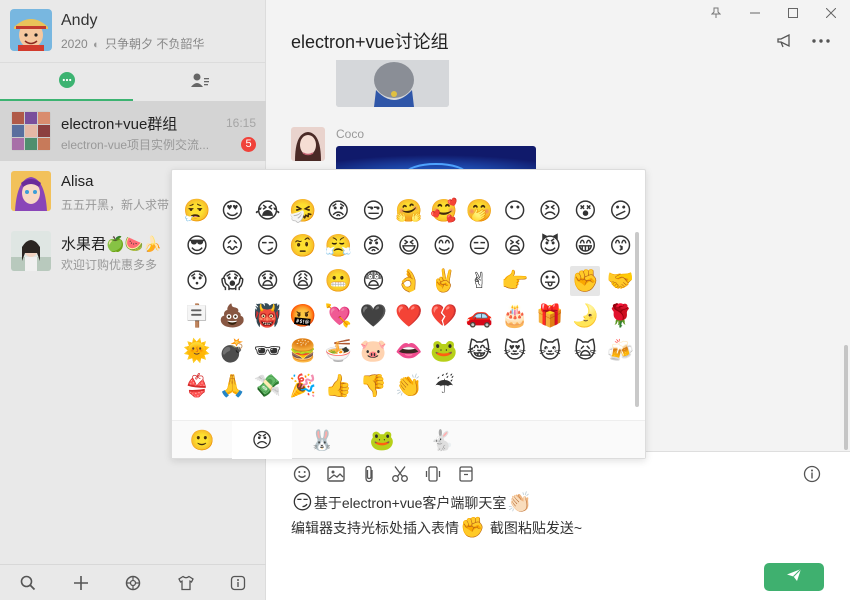 This screenshot has width=850, height=600. What do you see at coordinates (621, 211) in the screenshot?
I see `emoji-cell: 😕` at bounding box center [621, 211].